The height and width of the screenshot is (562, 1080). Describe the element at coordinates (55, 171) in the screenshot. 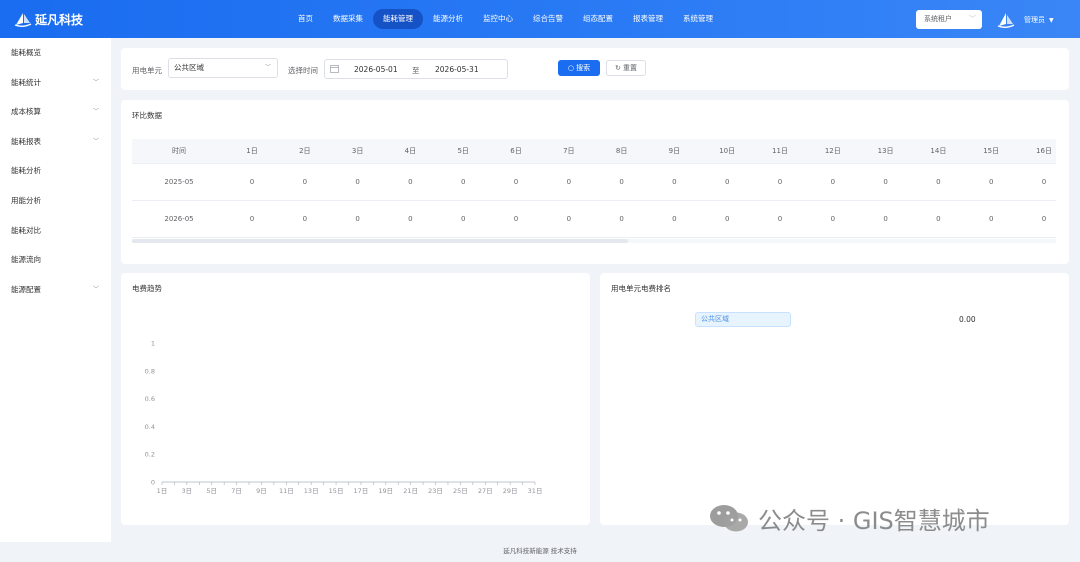

I see `sidebar-item: 能耗分析` at that location.